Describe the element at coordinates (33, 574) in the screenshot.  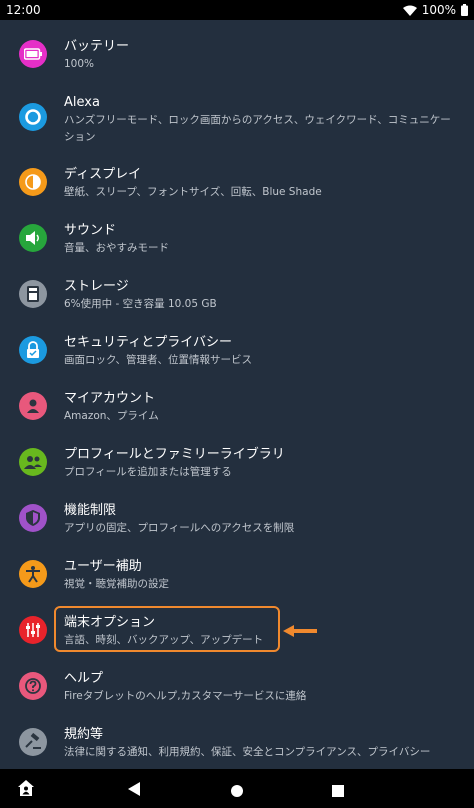
I see `accessibility-icon` at that location.